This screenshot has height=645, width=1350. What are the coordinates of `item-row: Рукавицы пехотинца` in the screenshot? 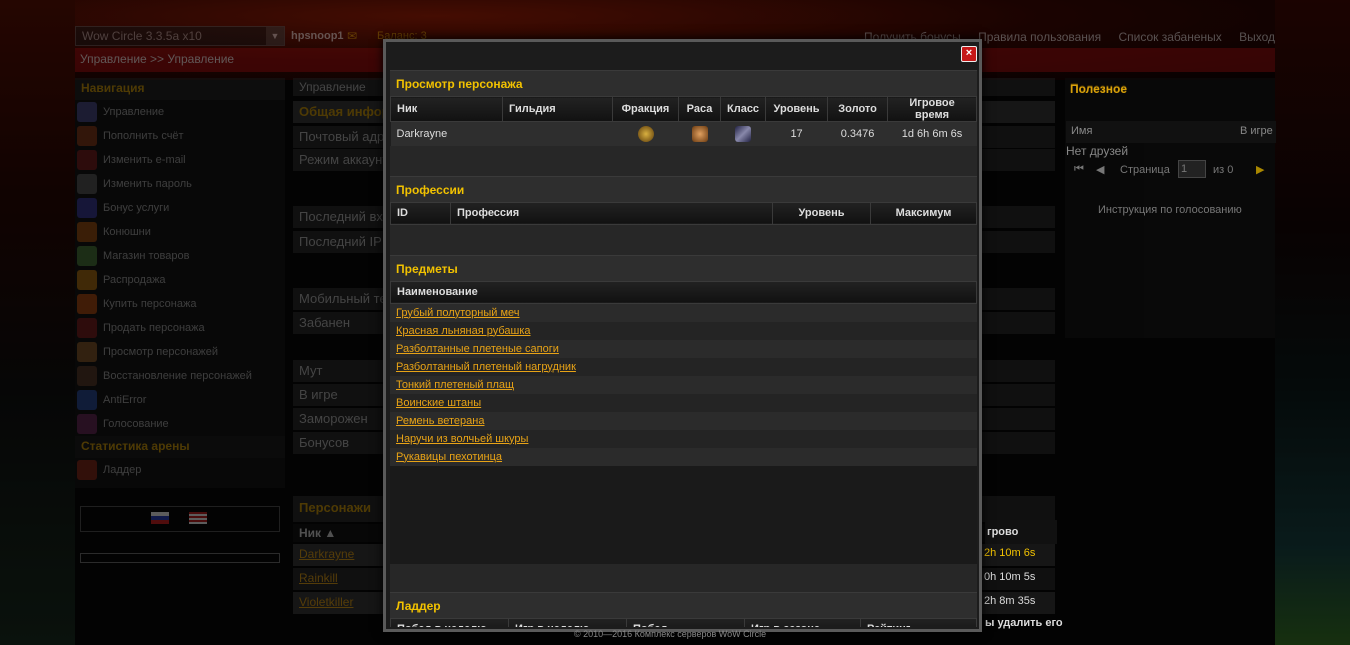 It's located at (683, 456).